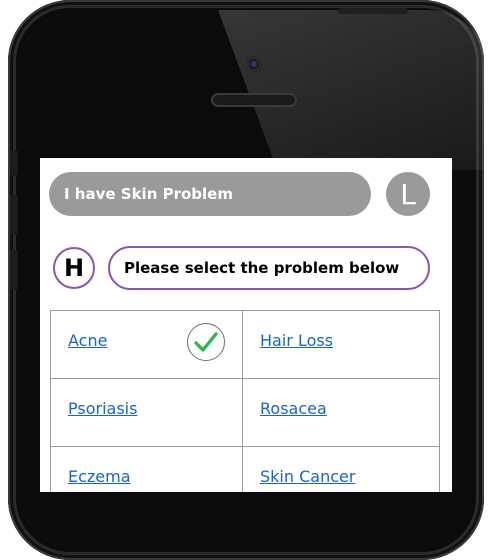 The width and height of the screenshot is (492, 560). Describe the element at coordinates (99, 476) in the screenshot. I see `option-link-eczema: Eczema` at that location.